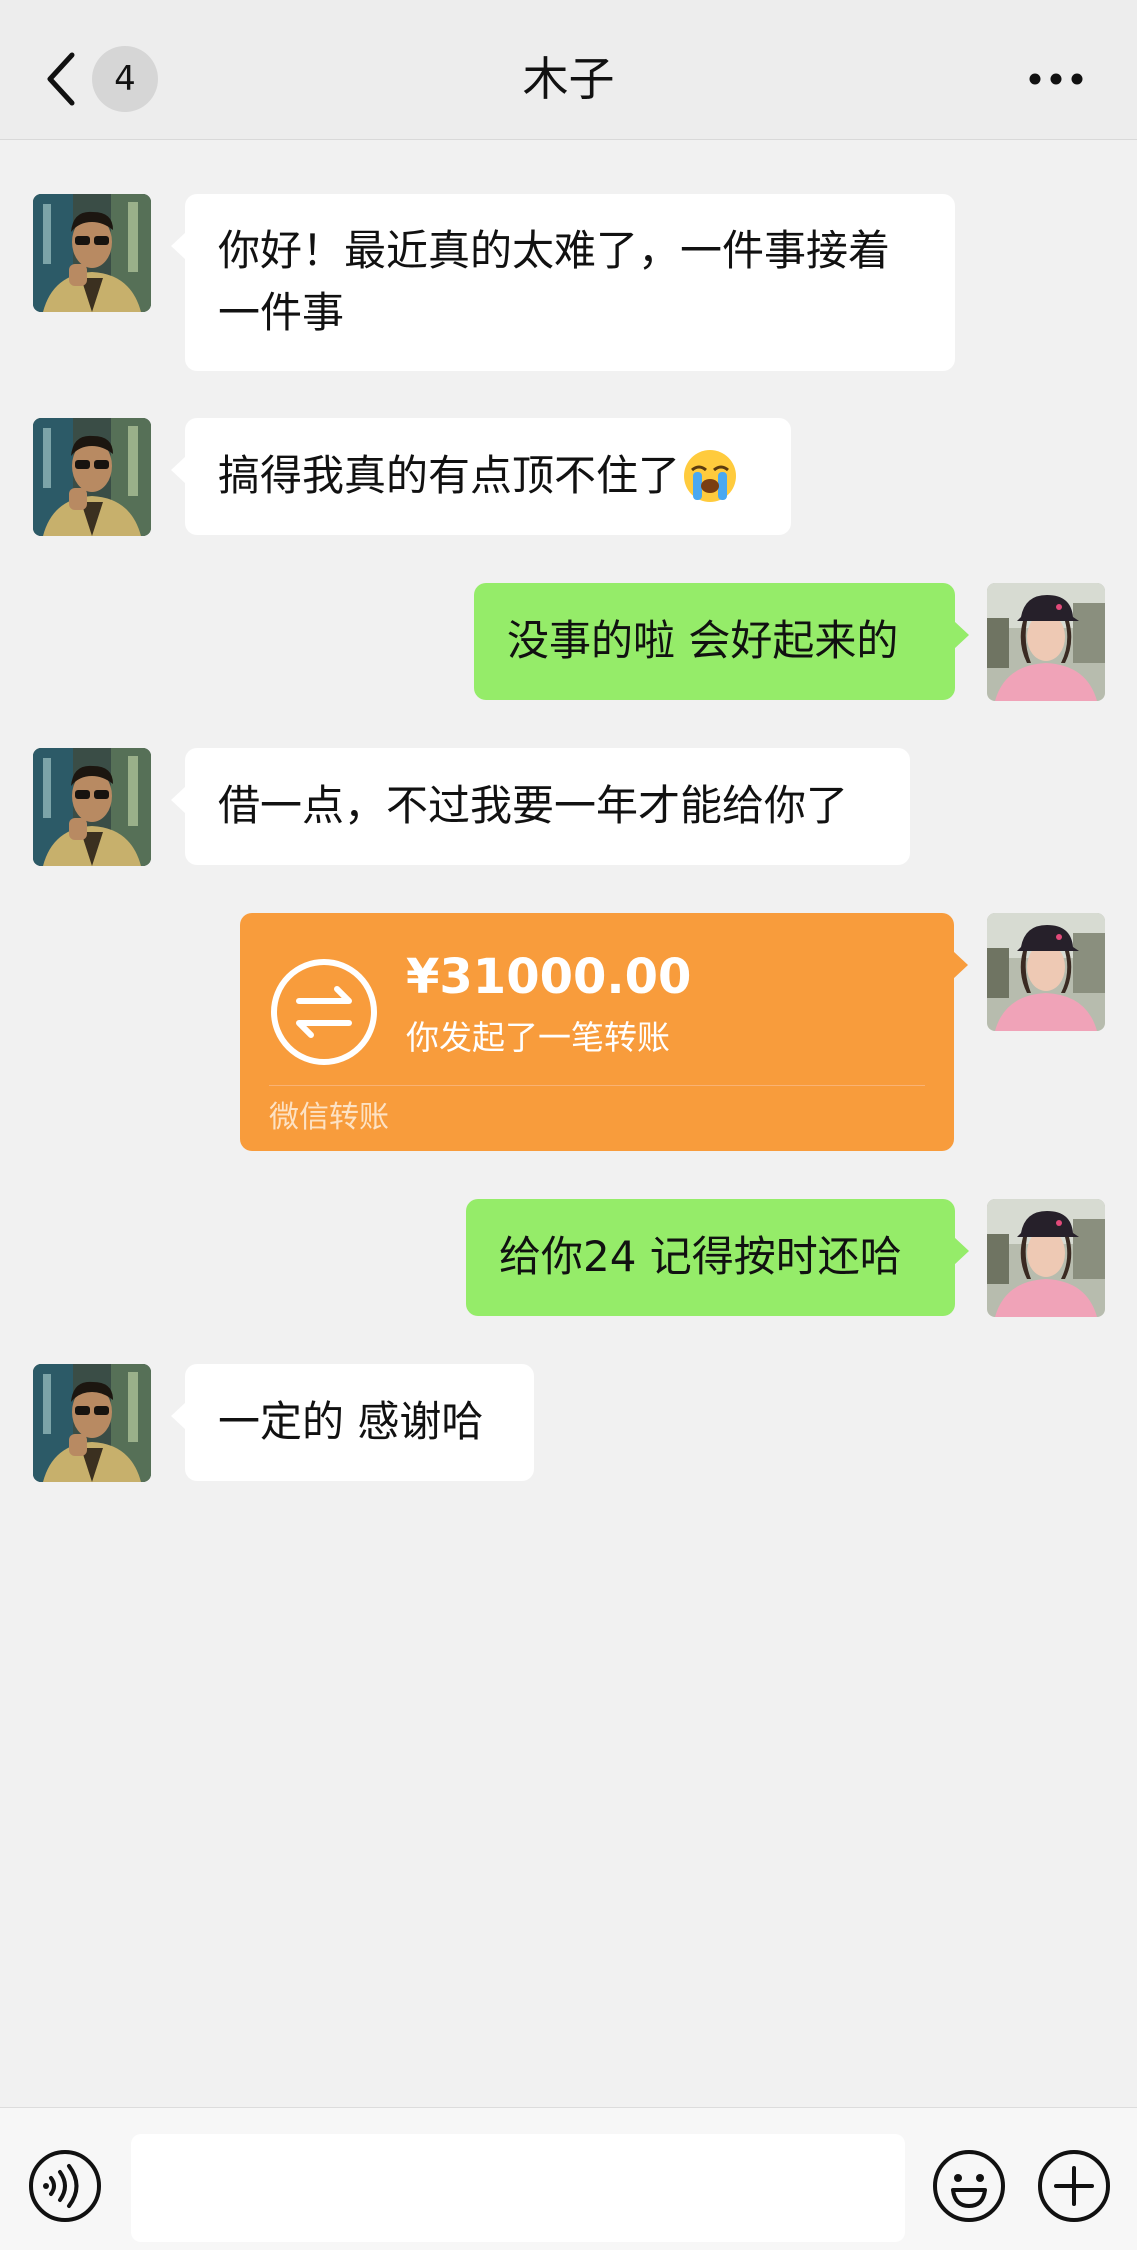 Image resolution: width=1137 pixels, height=2250 pixels. Describe the element at coordinates (65, 2186) in the screenshot. I see `voice-icon` at that location.